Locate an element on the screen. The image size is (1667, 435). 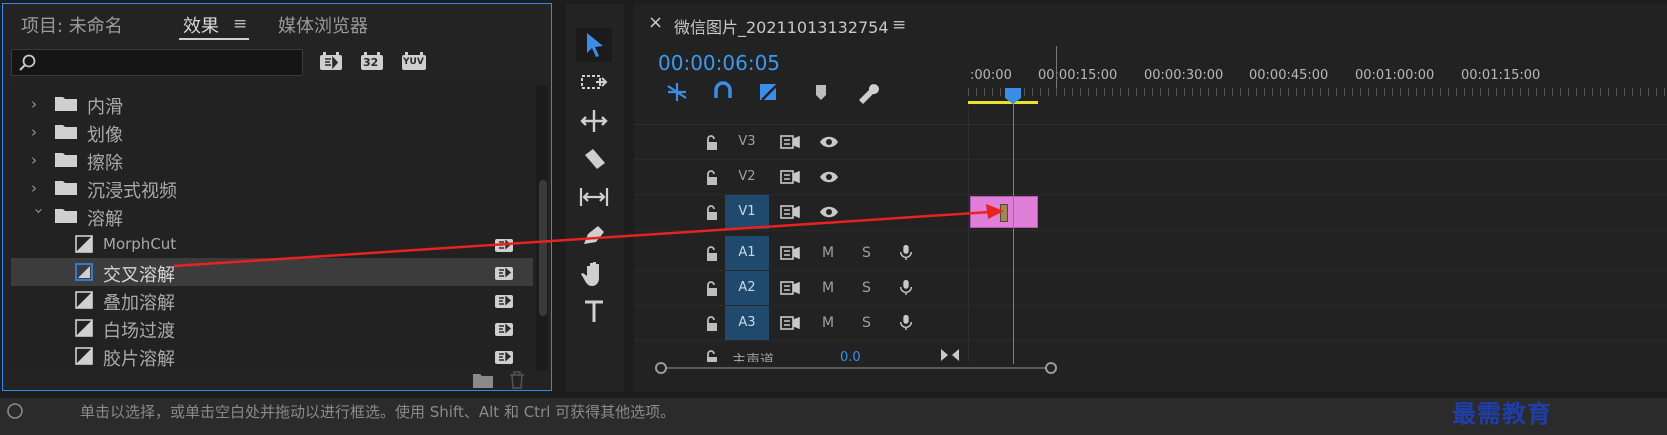
track-row-a3: A3 M S is located at coordinates (1150, 323).